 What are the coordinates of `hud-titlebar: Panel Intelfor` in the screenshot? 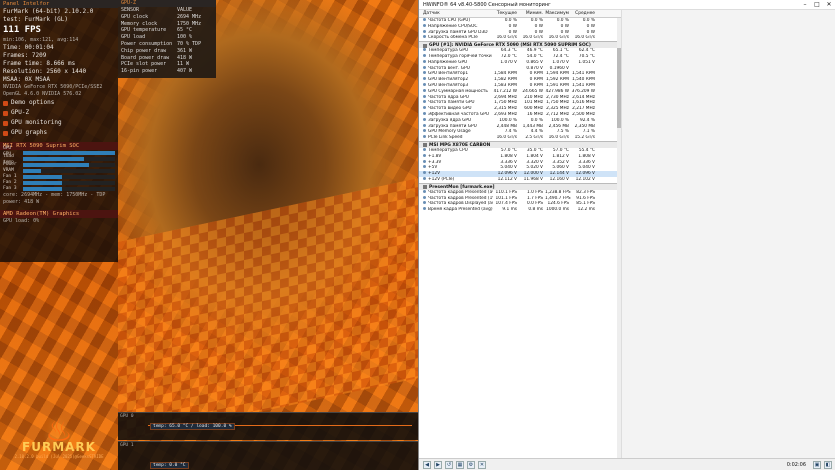 It's located at (59, 4).